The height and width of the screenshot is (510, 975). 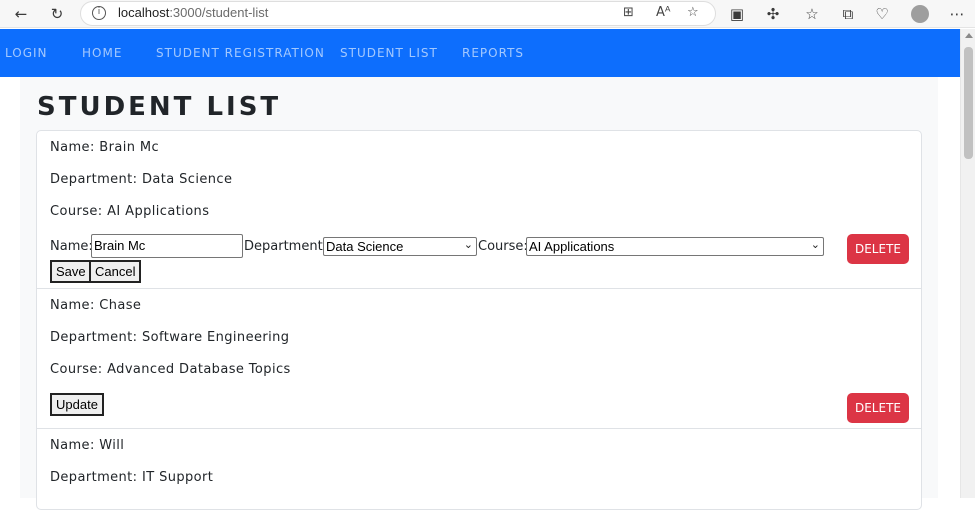 I want to click on back-icon: ←, so click(x=21, y=14).